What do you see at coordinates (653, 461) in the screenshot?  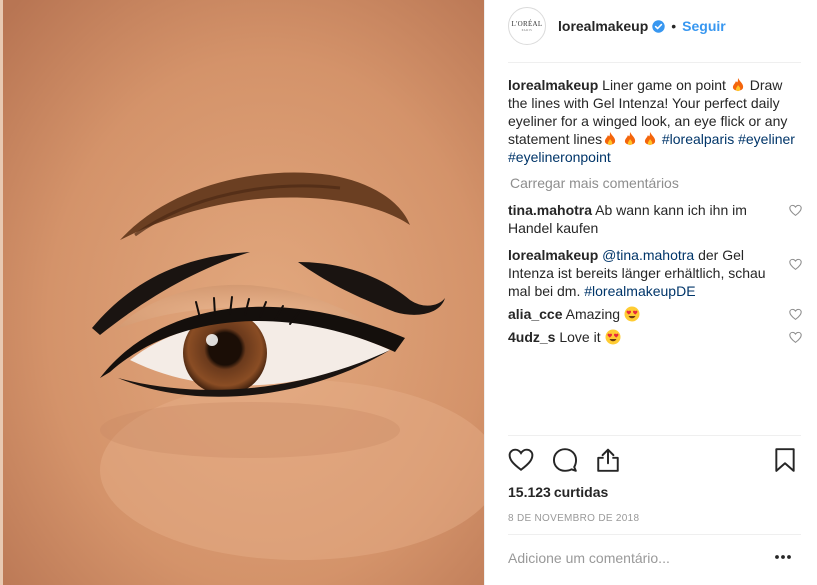 I see `post-actions` at bounding box center [653, 461].